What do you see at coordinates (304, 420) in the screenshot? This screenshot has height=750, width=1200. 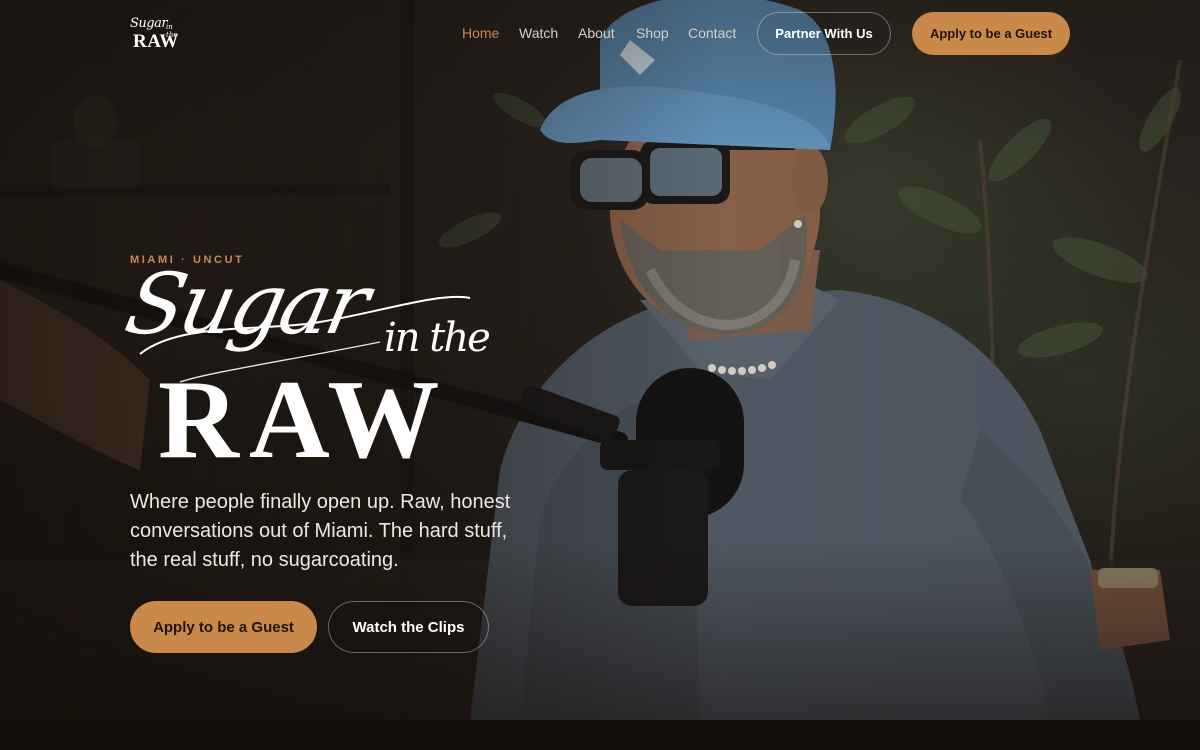 I see `hero-title-main: RAW` at bounding box center [304, 420].